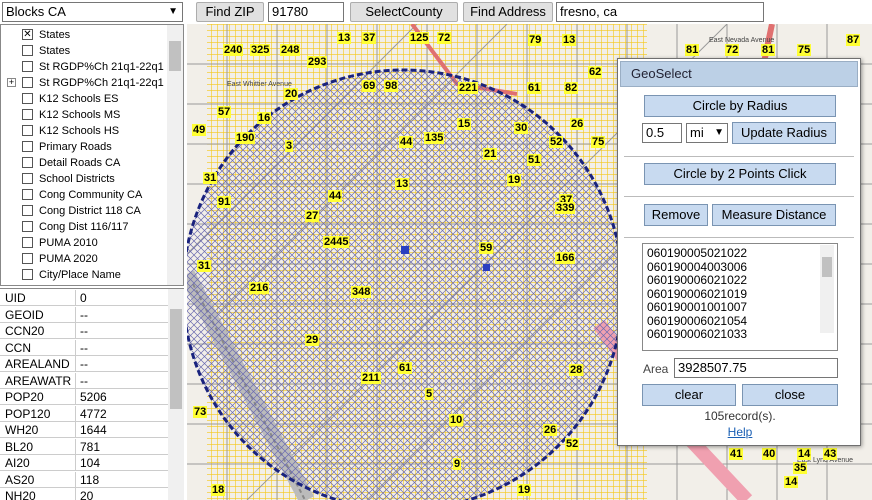 The width and height of the screenshot is (872, 500). I want to click on attribute-scrollbar, so click(176, 394).